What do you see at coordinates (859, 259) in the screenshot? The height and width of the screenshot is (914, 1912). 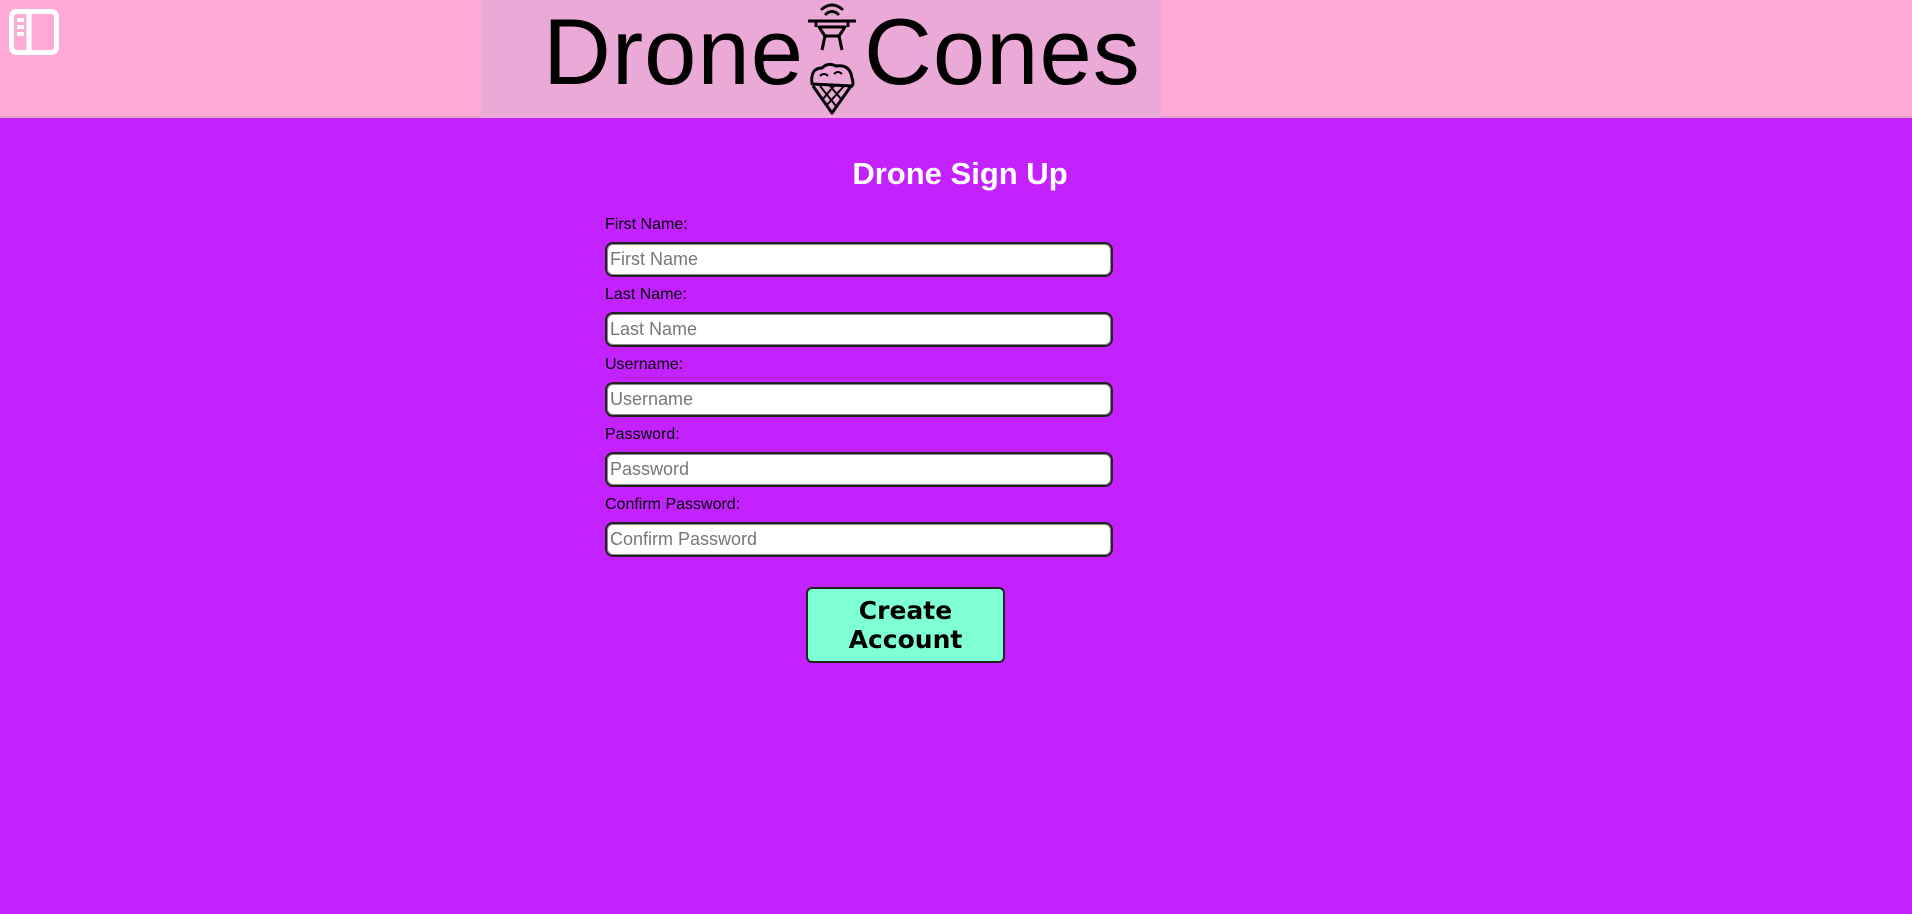 I see `first-name-input` at bounding box center [859, 259].